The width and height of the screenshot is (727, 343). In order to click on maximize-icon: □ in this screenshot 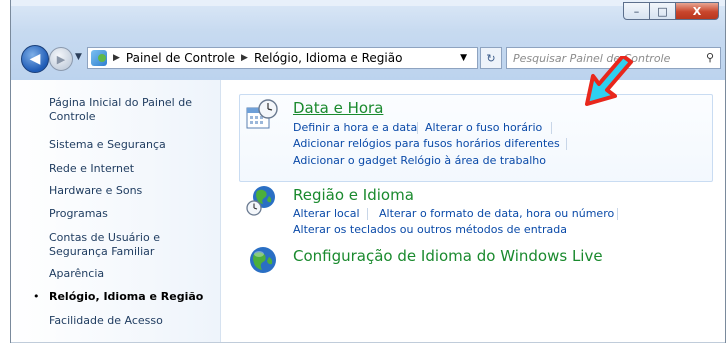, I will do `click(662, 11)`.